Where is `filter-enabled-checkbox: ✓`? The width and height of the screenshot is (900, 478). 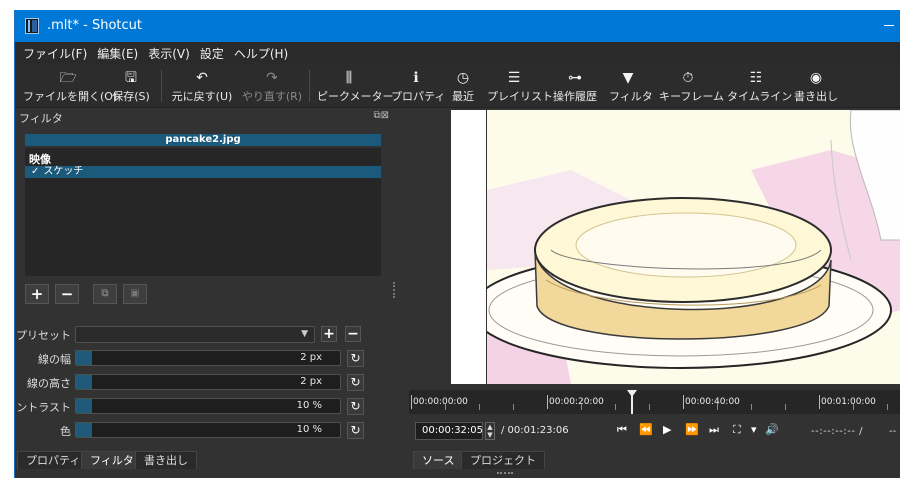 filter-enabled-checkbox: ✓ is located at coordinates (35, 171).